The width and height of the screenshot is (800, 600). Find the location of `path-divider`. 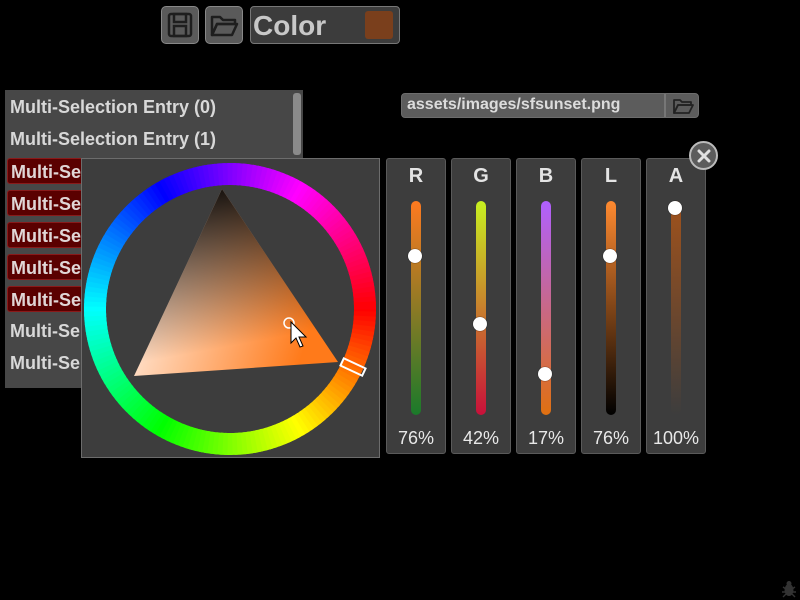

path-divider is located at coordinates (665, 105).